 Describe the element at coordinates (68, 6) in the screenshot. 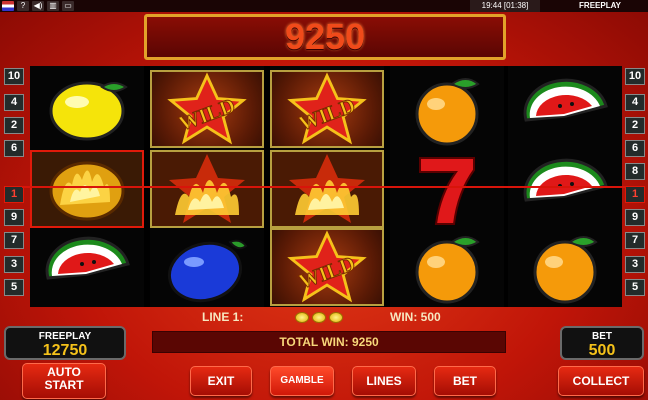

I see `fullscreen-icon: ▭` at that location.